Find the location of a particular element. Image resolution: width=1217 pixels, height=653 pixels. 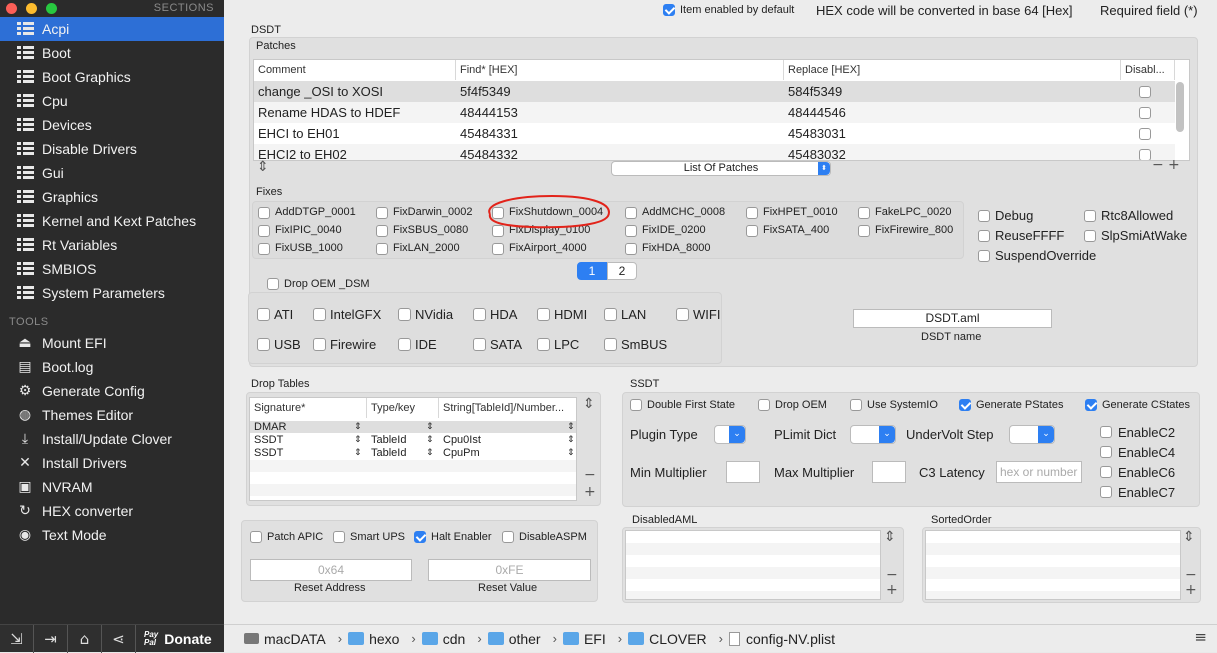

page-2-button: 2 is located at coordinates (622, 271).